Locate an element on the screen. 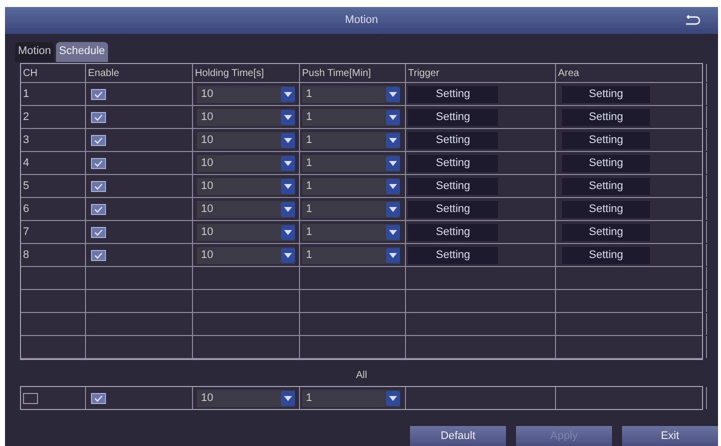  window-title: Motion is located at coordinates (361, 20).